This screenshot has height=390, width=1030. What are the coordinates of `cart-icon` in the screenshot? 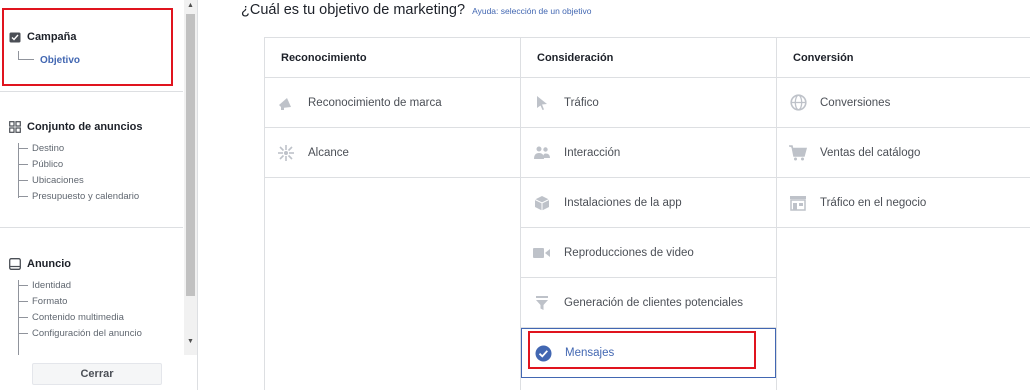 It's located at (798, 153).